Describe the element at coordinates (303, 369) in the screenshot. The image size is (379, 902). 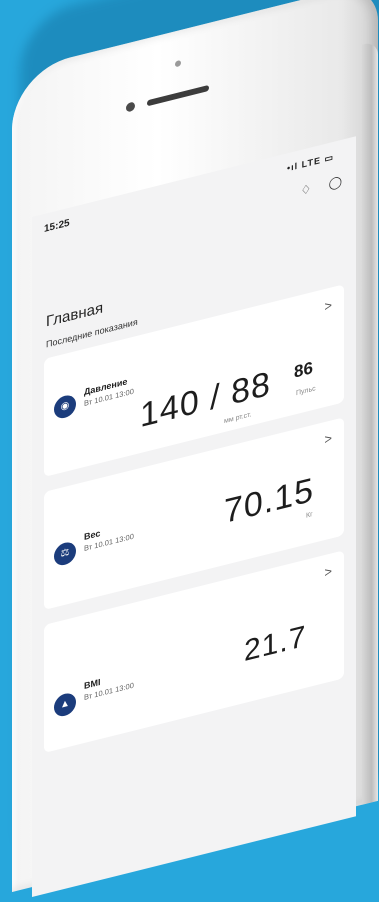
I see `pulse-value: 86` at that location.